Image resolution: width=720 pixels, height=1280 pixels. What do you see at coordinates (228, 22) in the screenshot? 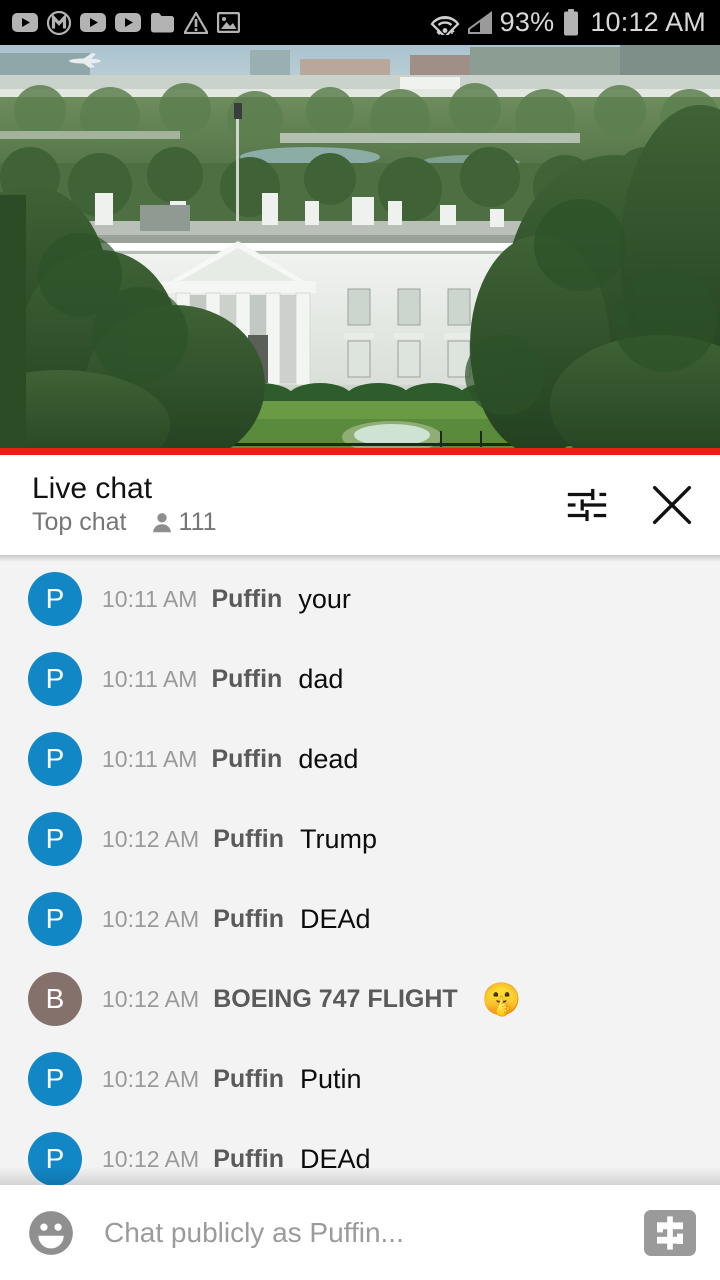
I see `image-icon` at bounding box center [228, 22].